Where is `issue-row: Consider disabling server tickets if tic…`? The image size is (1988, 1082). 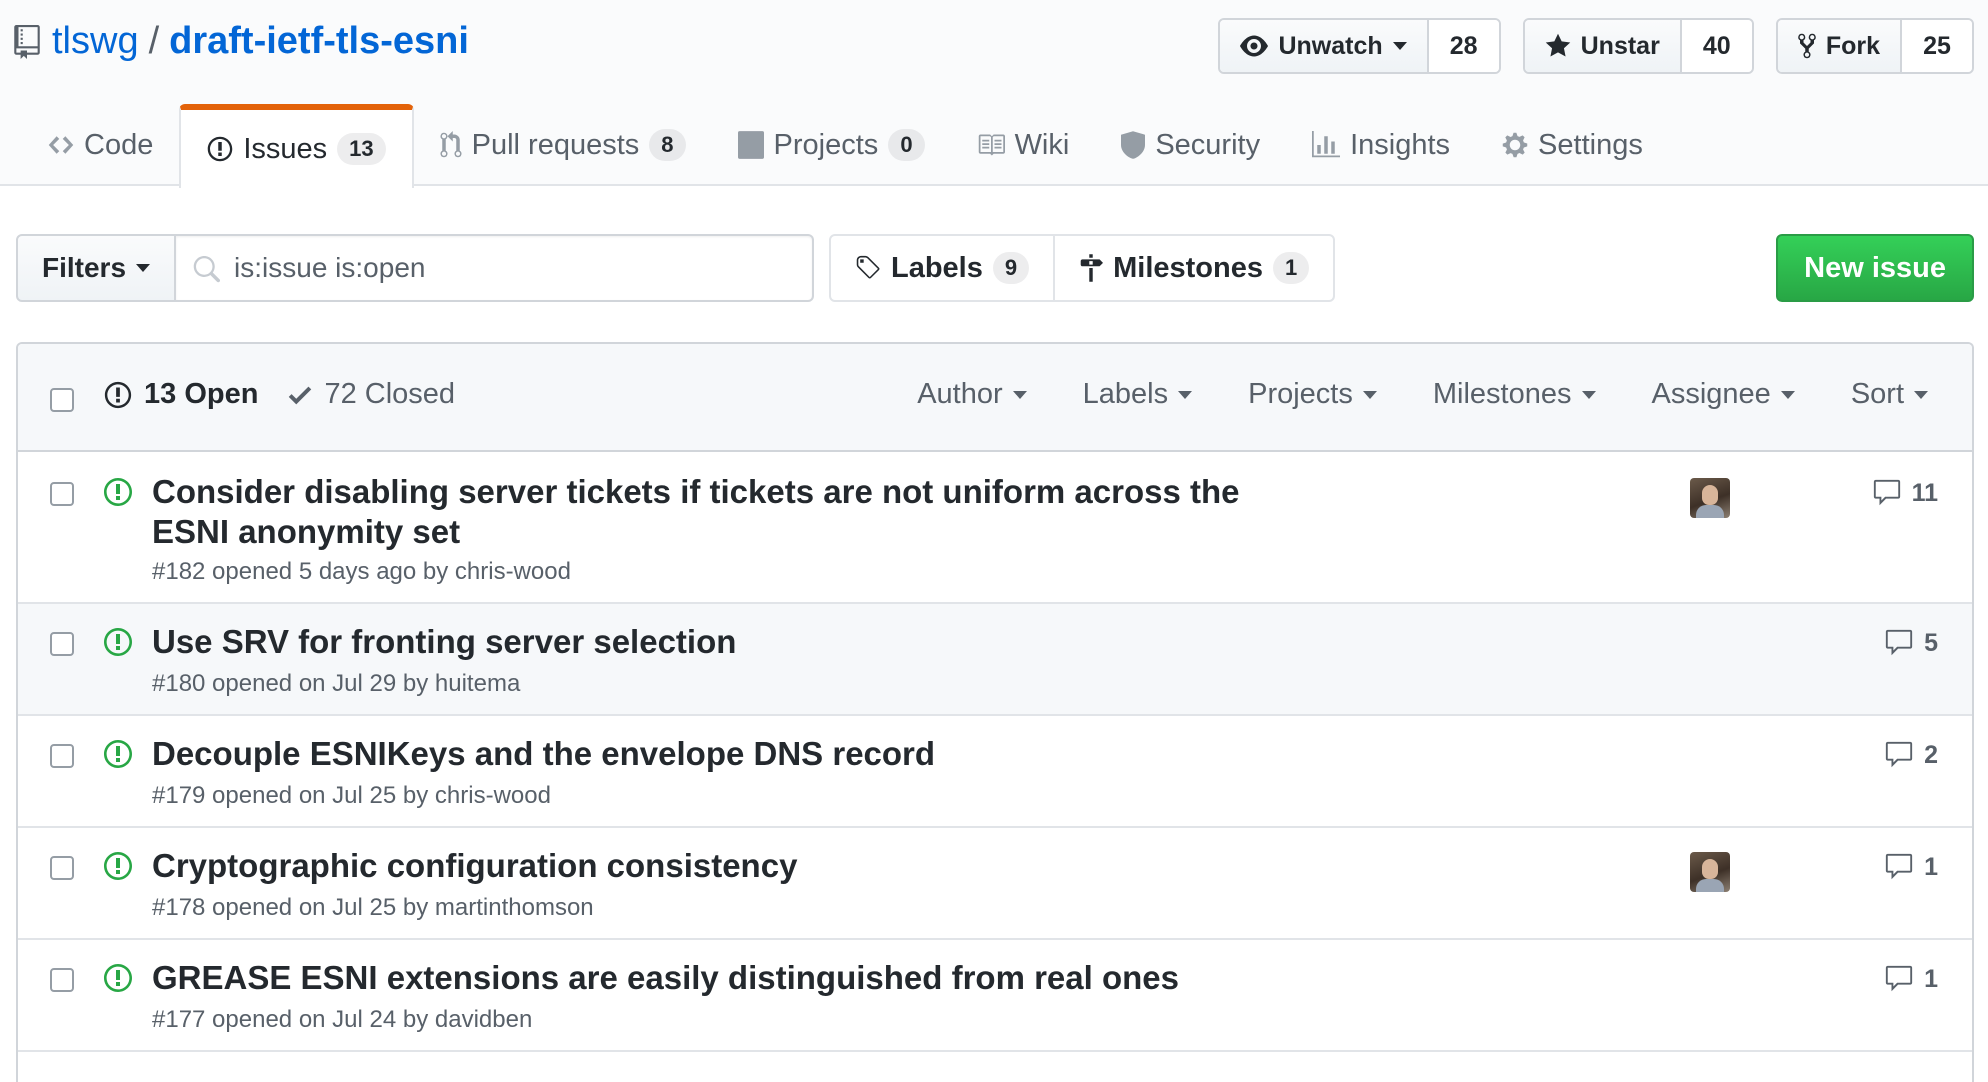 issue-row: Consider disabling server tickets if tic… is located at coordinates (995, 528).